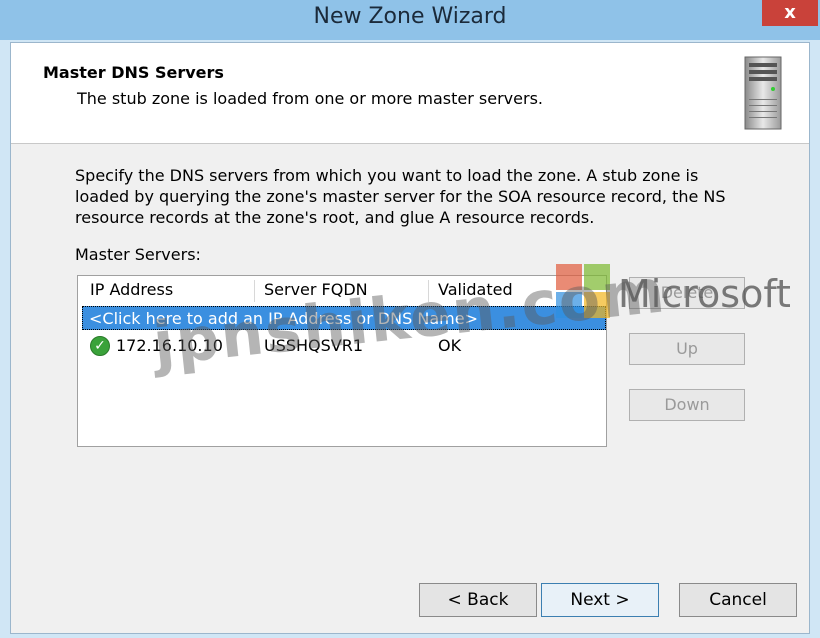 This screenshot has width=820, height=638. Describe the element at coordinates (704, 294) in the screenshot. I see `logo-text: Microsoft` at that location.